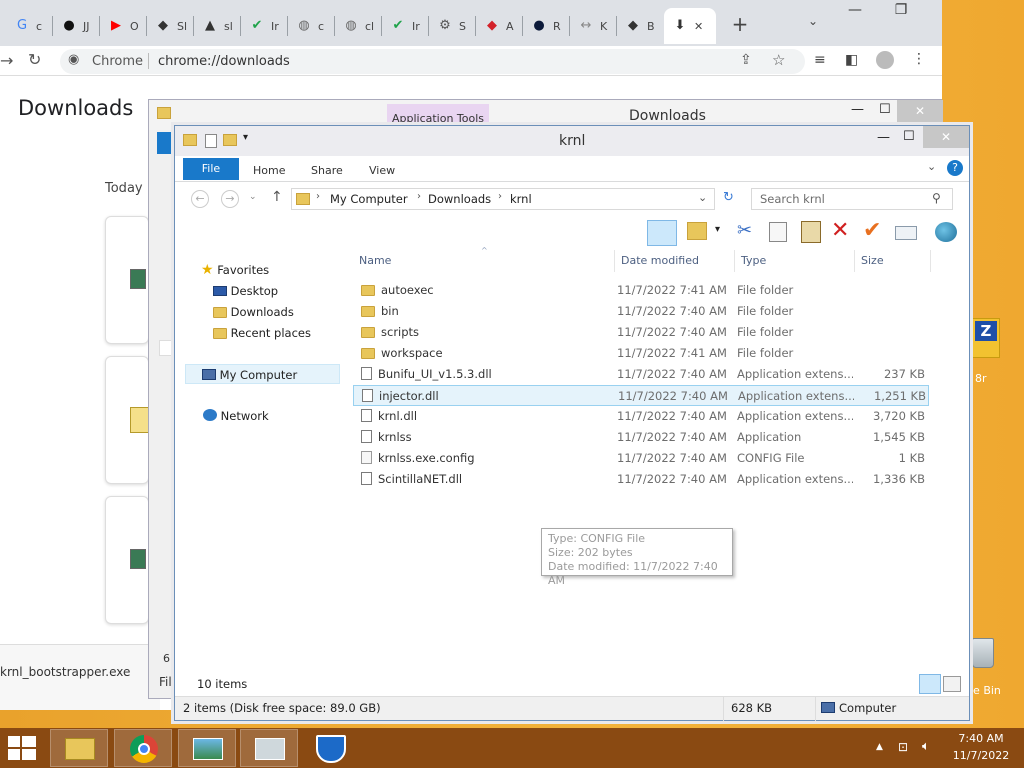 The image size is (1024, 768). I want to click on chrome-tab: ▲ sl, so click(217, 26).